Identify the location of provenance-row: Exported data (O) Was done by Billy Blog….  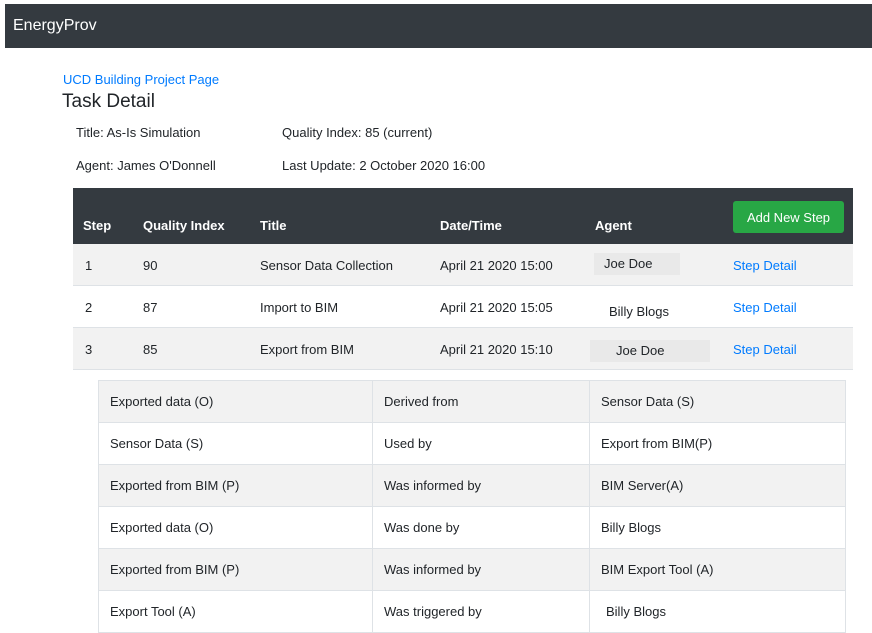
(472, 528).